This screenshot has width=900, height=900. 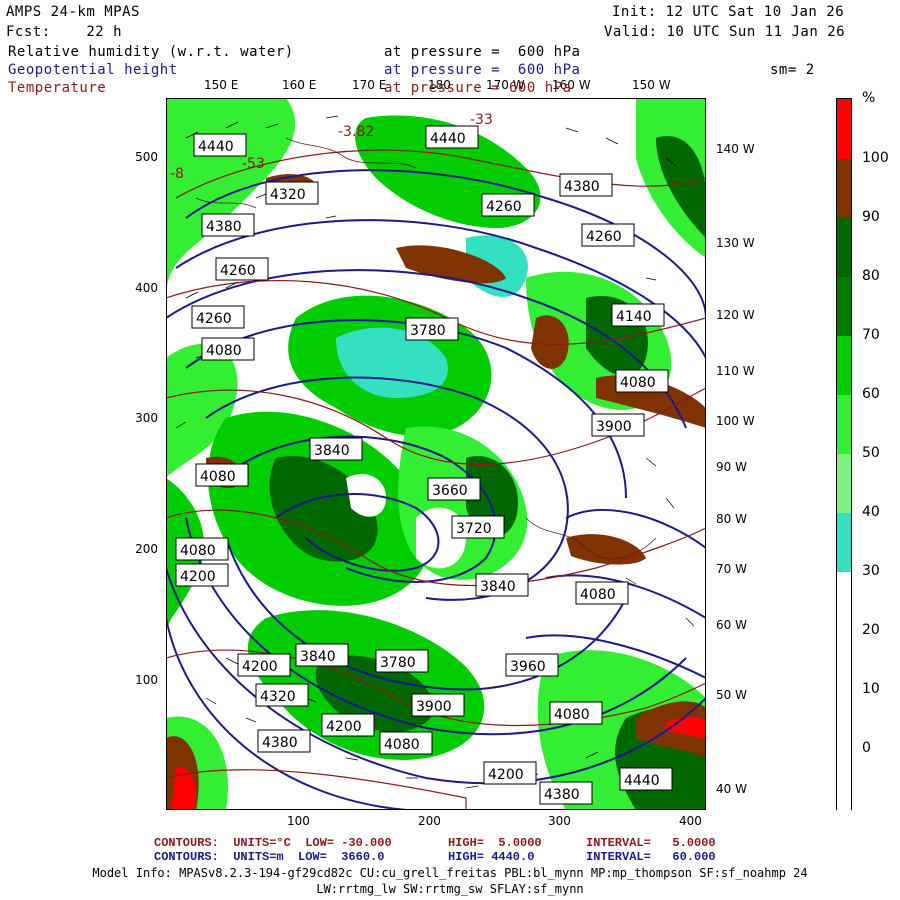 What do you see at coordinates (735, 315) in the screenshot?
I see `lat-label-right: 120 W` at bounding box center [735, 315].